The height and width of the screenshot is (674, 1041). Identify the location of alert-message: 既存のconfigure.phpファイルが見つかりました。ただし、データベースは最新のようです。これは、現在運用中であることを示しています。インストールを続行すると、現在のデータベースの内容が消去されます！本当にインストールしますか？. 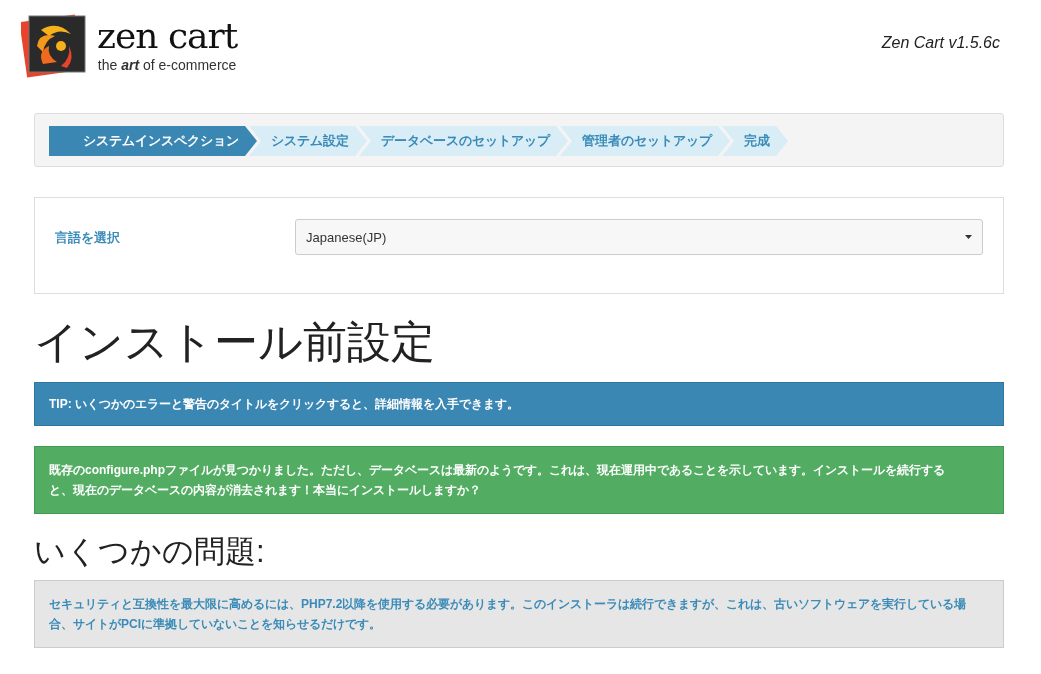
(519, 480).